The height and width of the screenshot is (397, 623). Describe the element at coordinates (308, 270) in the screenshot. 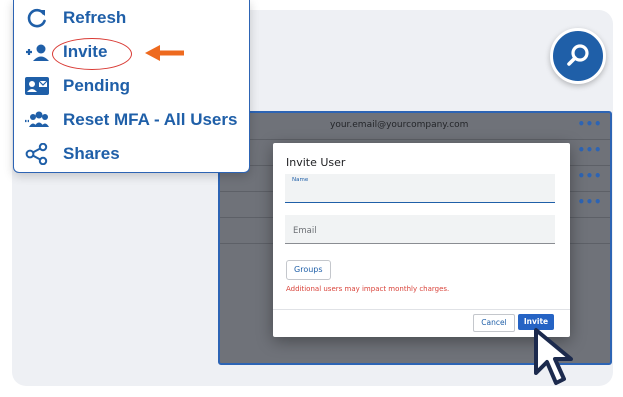

I see `groups-button: Groups` at that location.